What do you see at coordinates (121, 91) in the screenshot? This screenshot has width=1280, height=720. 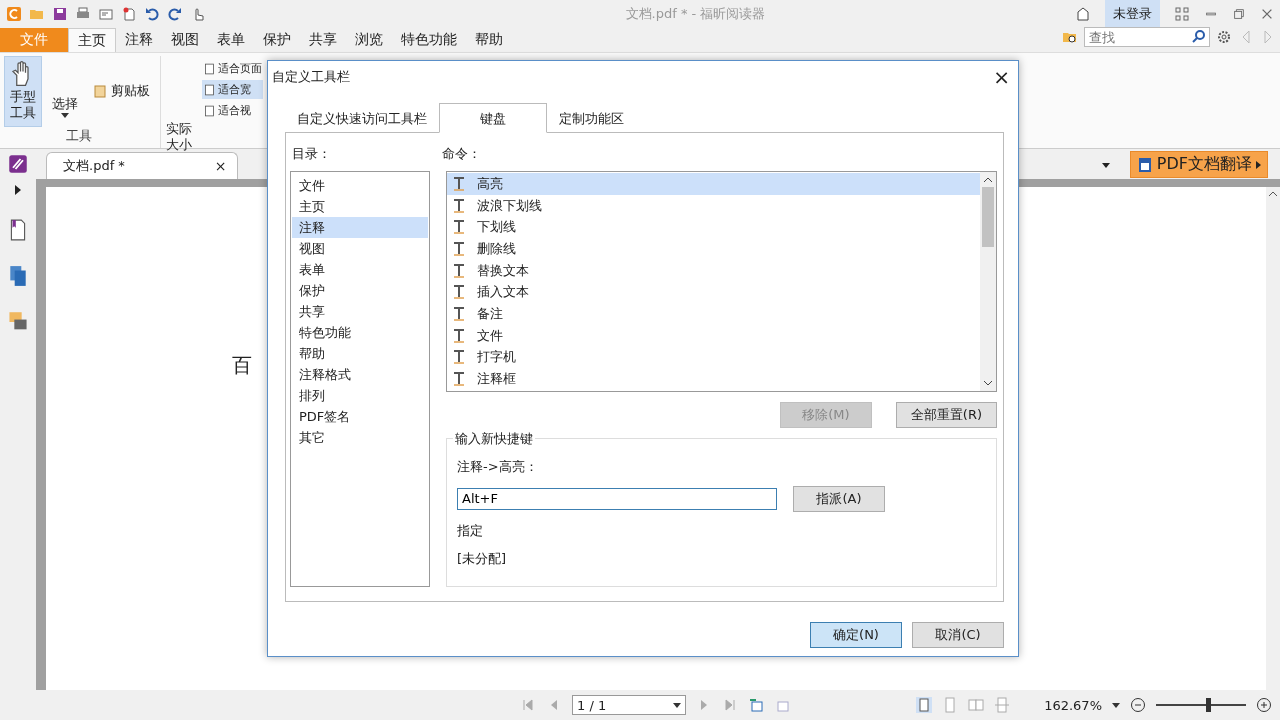 I see `clipboard-button: 剪贴板` at bounding box center [121, 91].